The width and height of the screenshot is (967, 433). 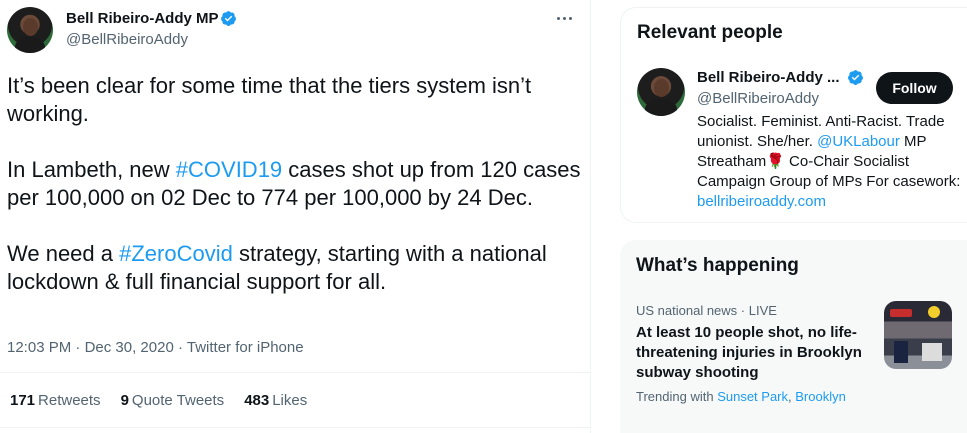 What do you see at coordinates (245, 347) in the screenshot?
I see `tweet-source: Twitter for iPhone` at bounding box center [245, 347].